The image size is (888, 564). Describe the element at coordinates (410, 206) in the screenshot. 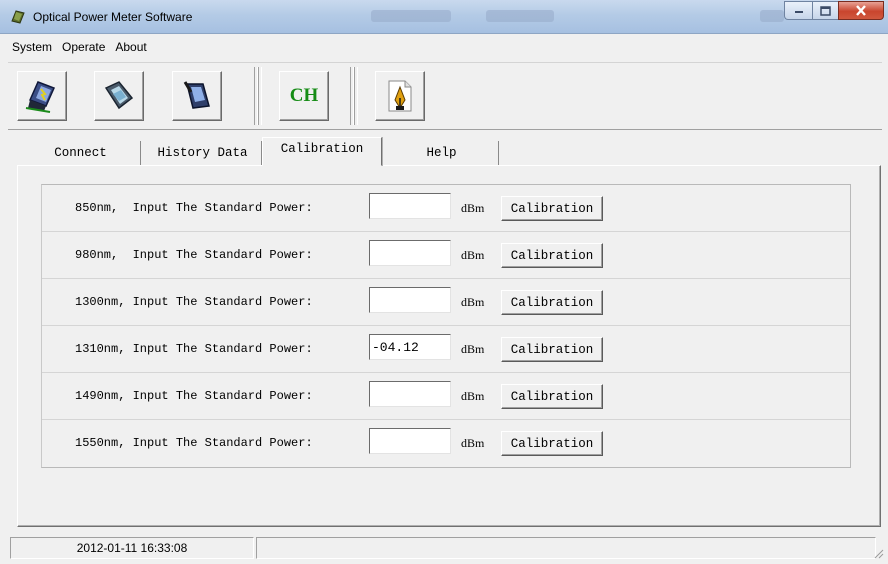

I see `standard-power-input-850nm` at that location.